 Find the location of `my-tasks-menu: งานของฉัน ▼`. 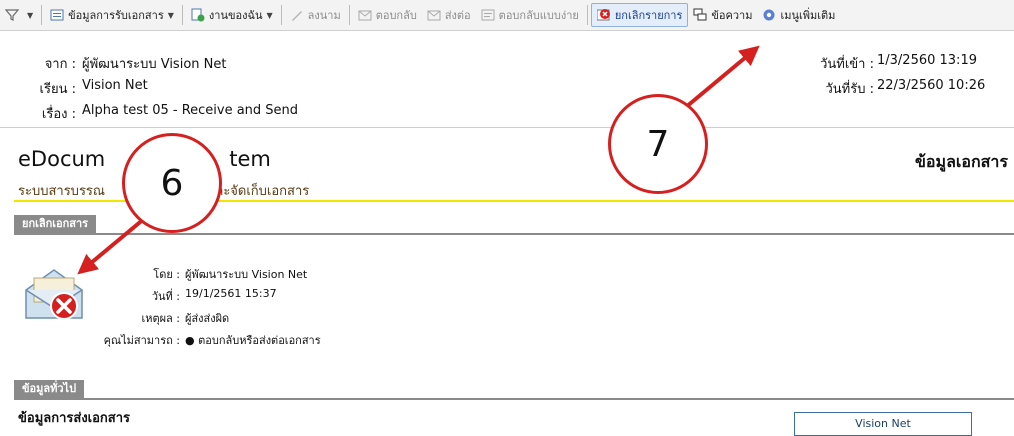

my-tasks-menu: งานของฉัน ▼ is located at coordinates (232, 15).